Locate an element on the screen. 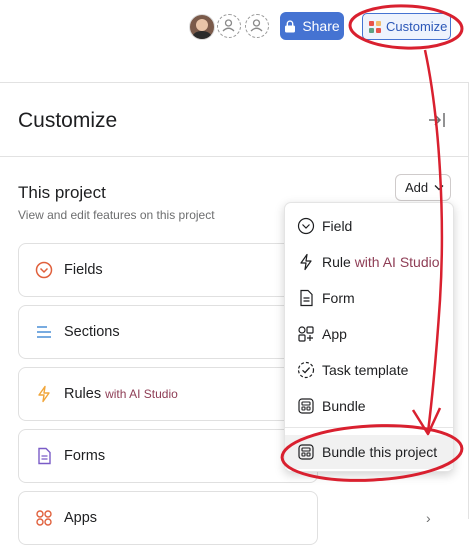 This screenshot has width=474, height=545. menu-divider is located at coordinates (369, 427).